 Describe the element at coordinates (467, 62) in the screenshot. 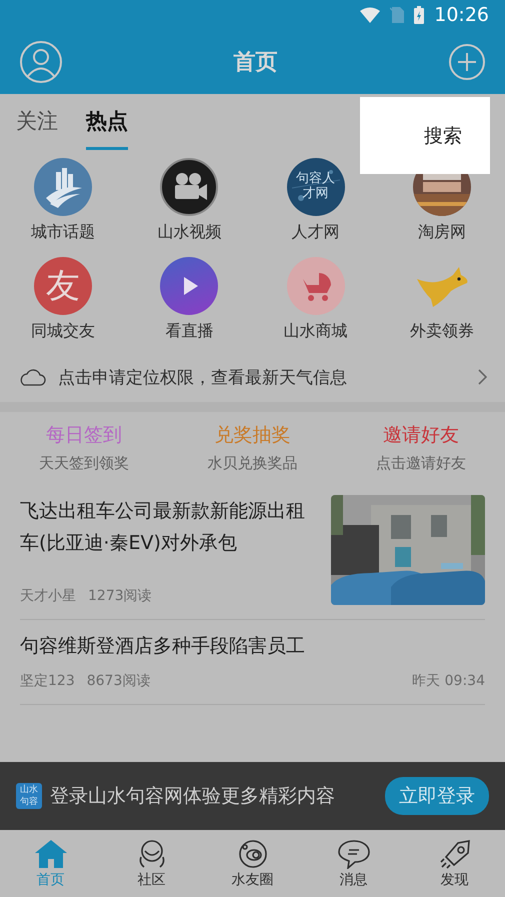

I see `add-icon` at that location.